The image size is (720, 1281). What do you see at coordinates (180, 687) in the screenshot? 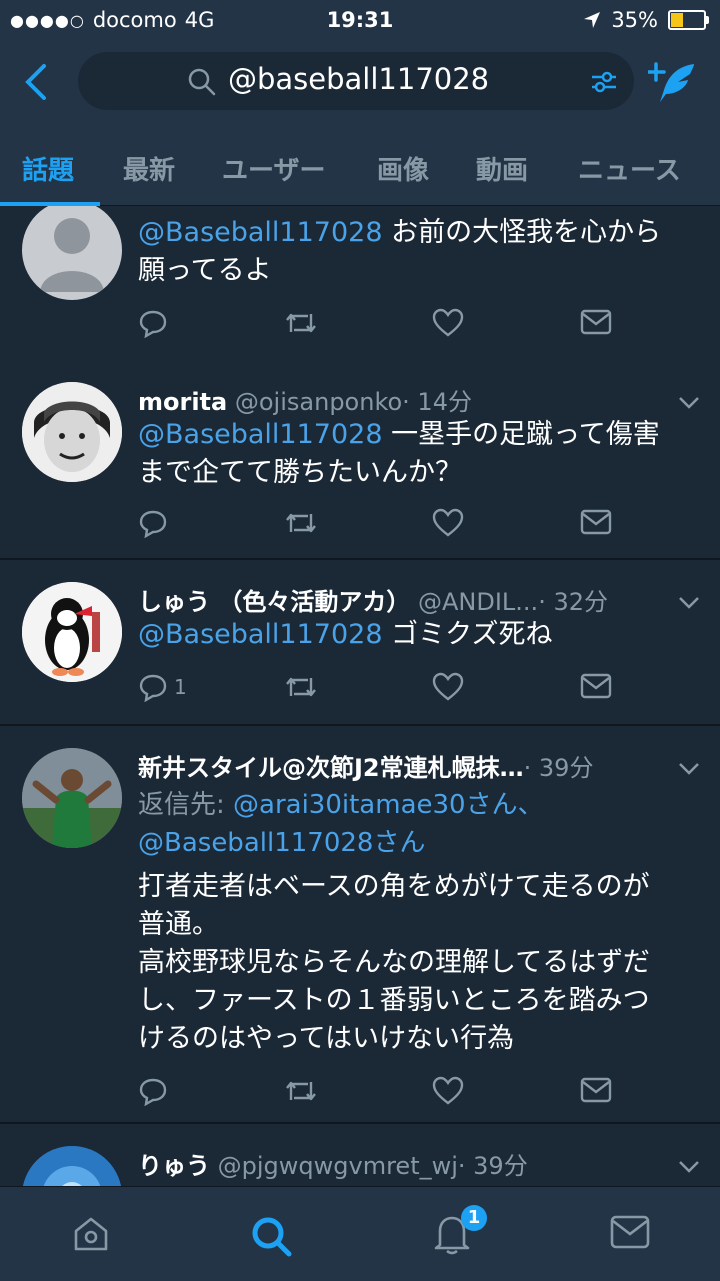
I see `reply-count: 1` at bounding box center [180, 687].